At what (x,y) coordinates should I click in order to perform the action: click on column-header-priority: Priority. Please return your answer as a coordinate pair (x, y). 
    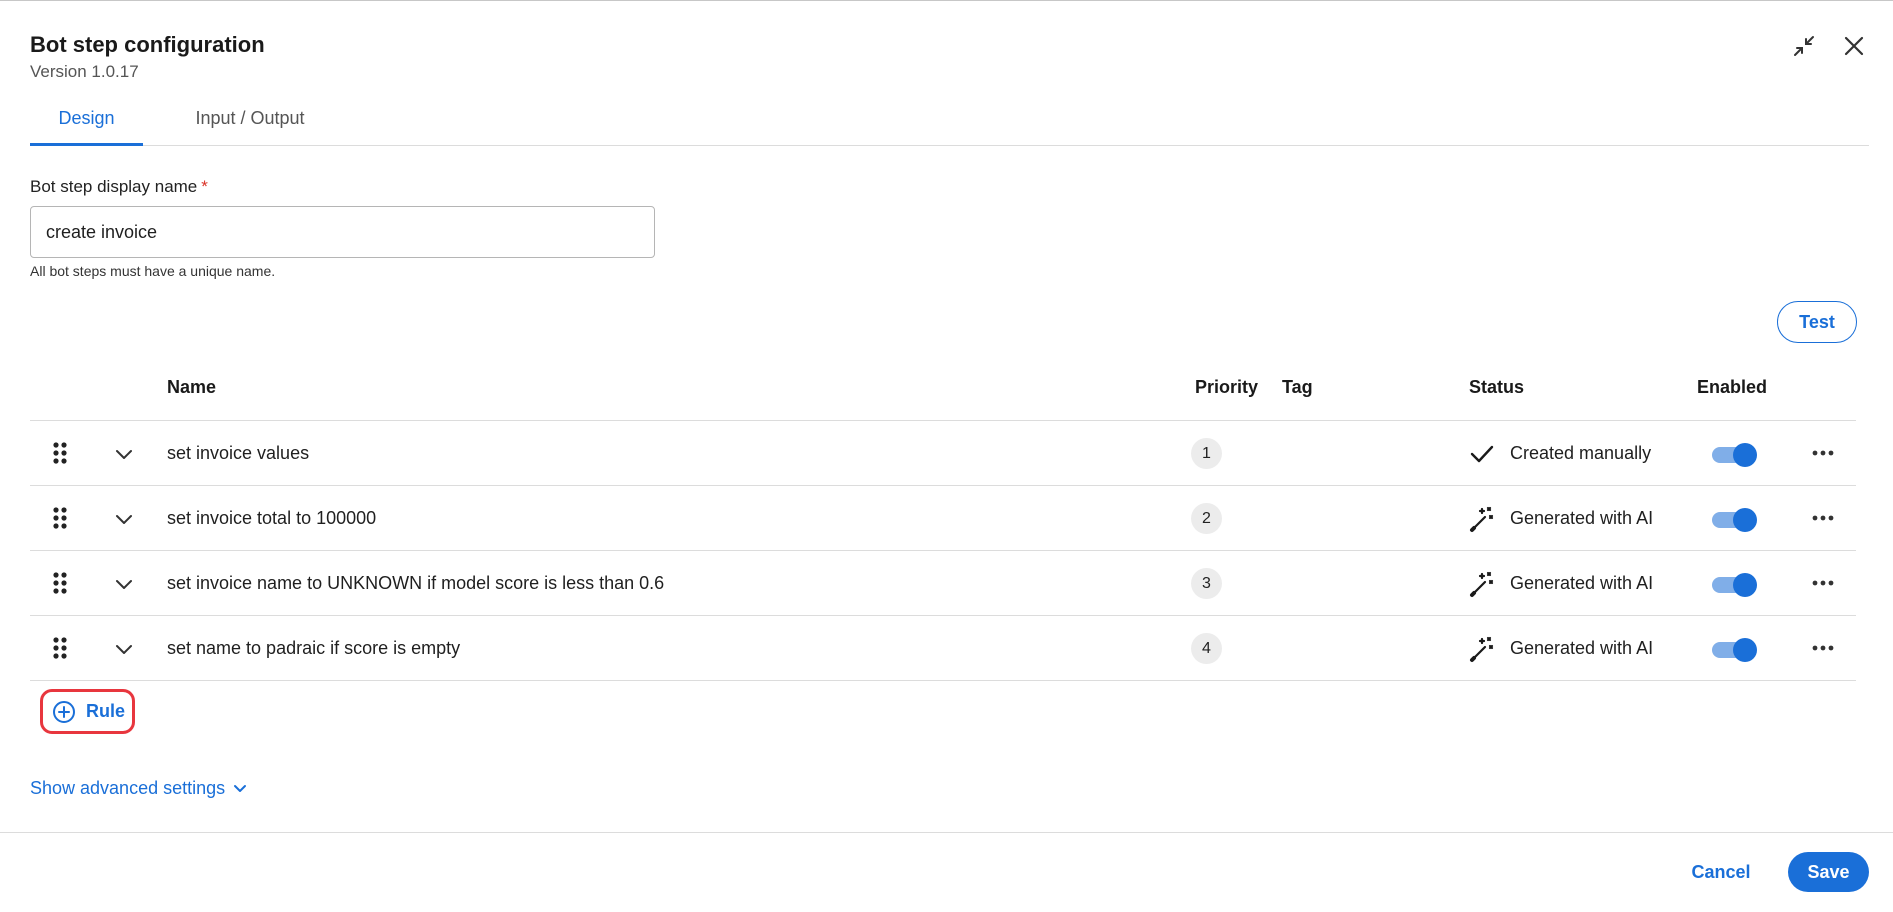
    Looking at the image, I should click on (1227, 387).